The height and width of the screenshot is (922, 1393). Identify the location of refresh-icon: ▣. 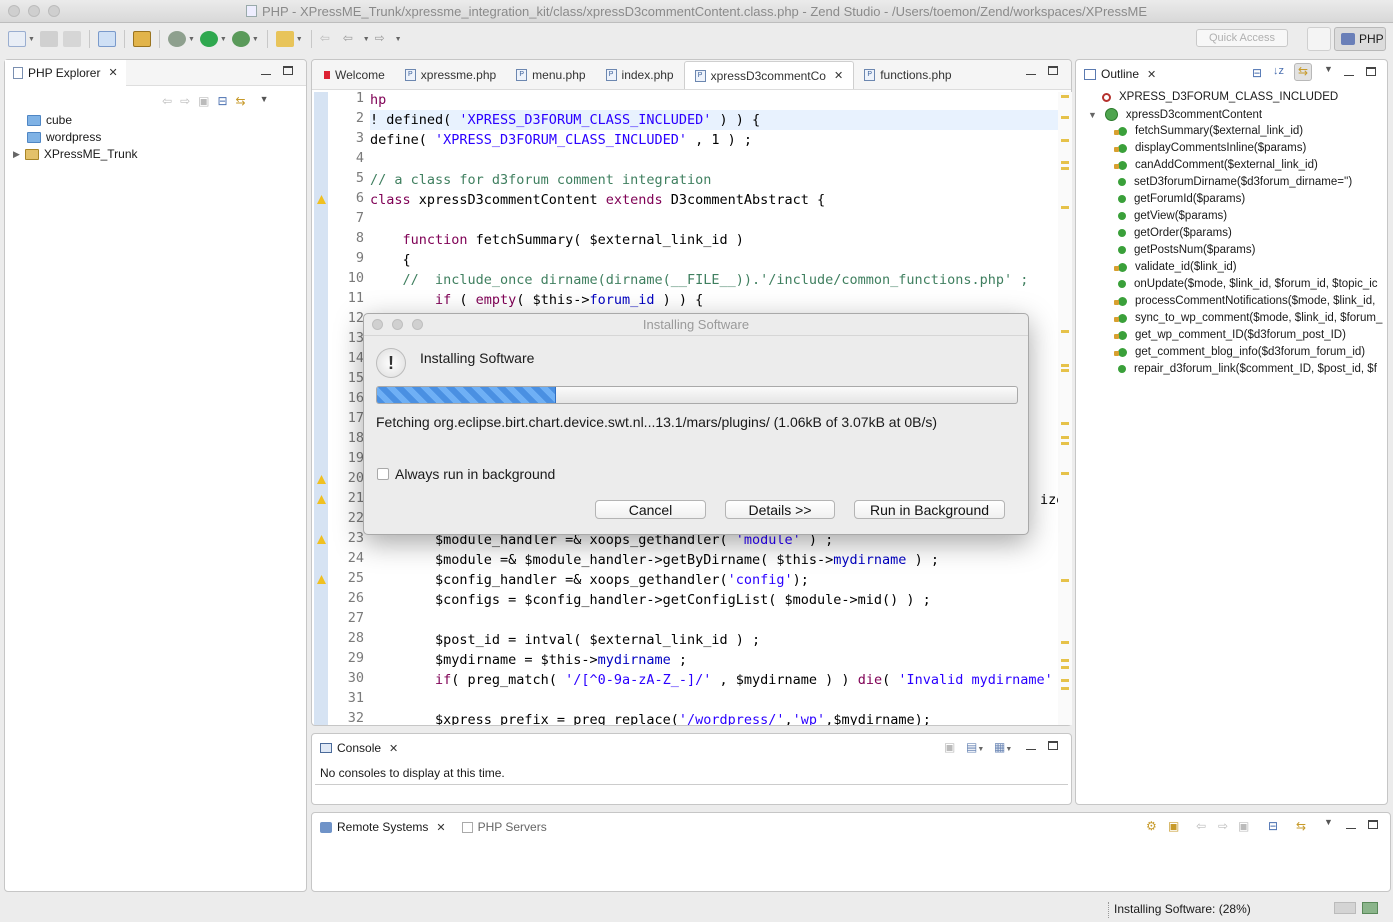
(1173, 826).